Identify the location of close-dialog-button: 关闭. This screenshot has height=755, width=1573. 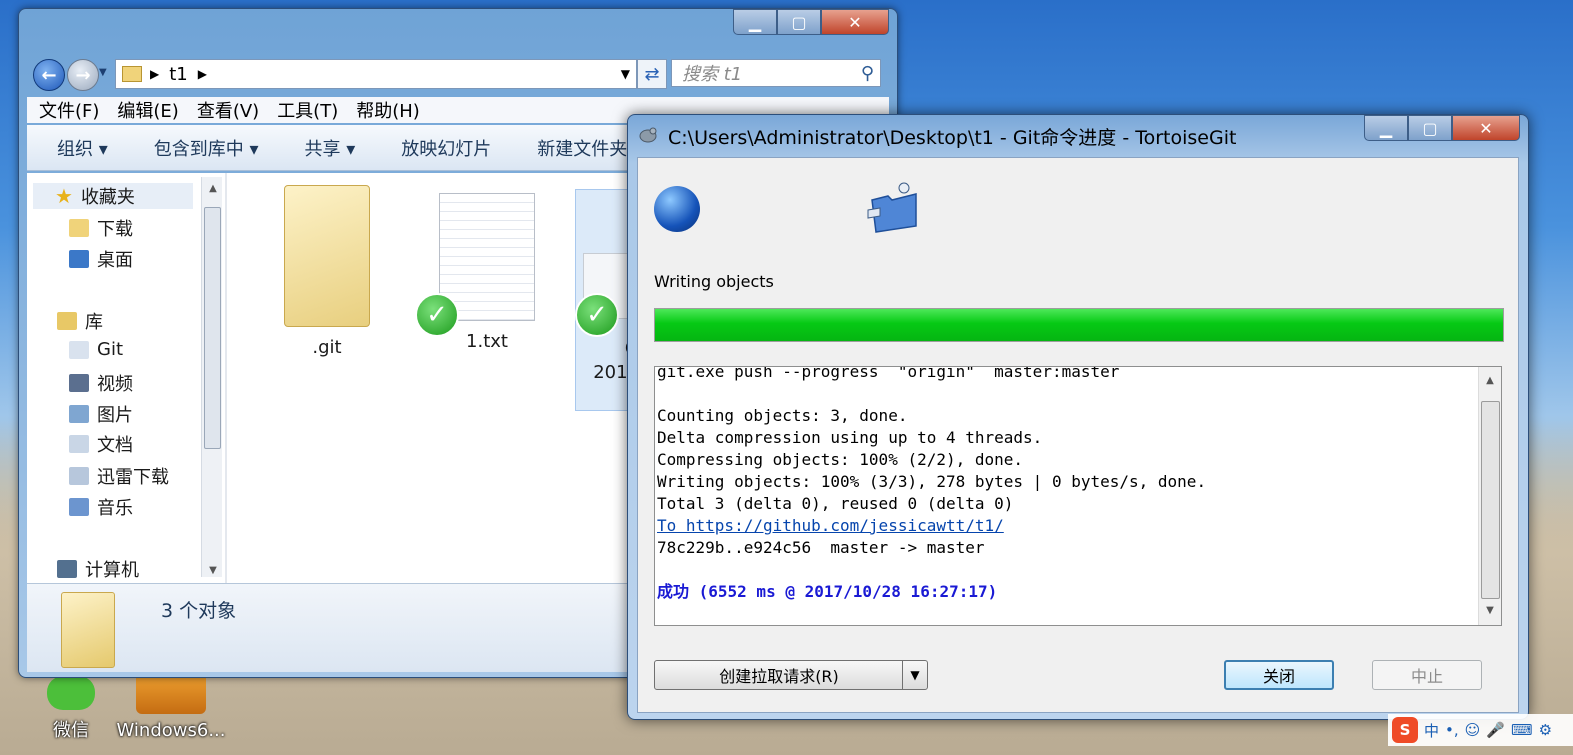
(1279, 675).